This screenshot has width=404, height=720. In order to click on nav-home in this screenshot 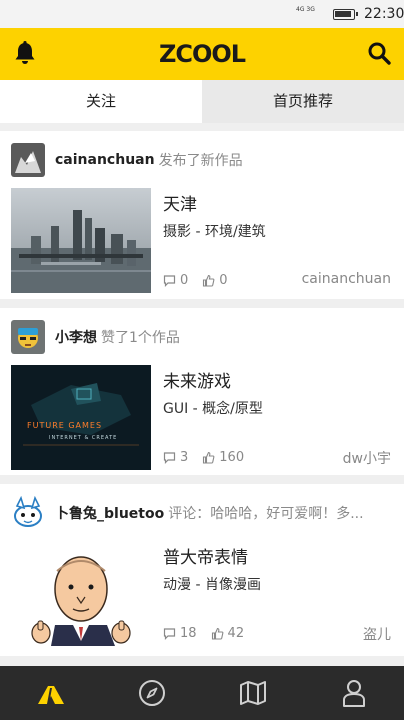, I will do `click(50, 693)`.